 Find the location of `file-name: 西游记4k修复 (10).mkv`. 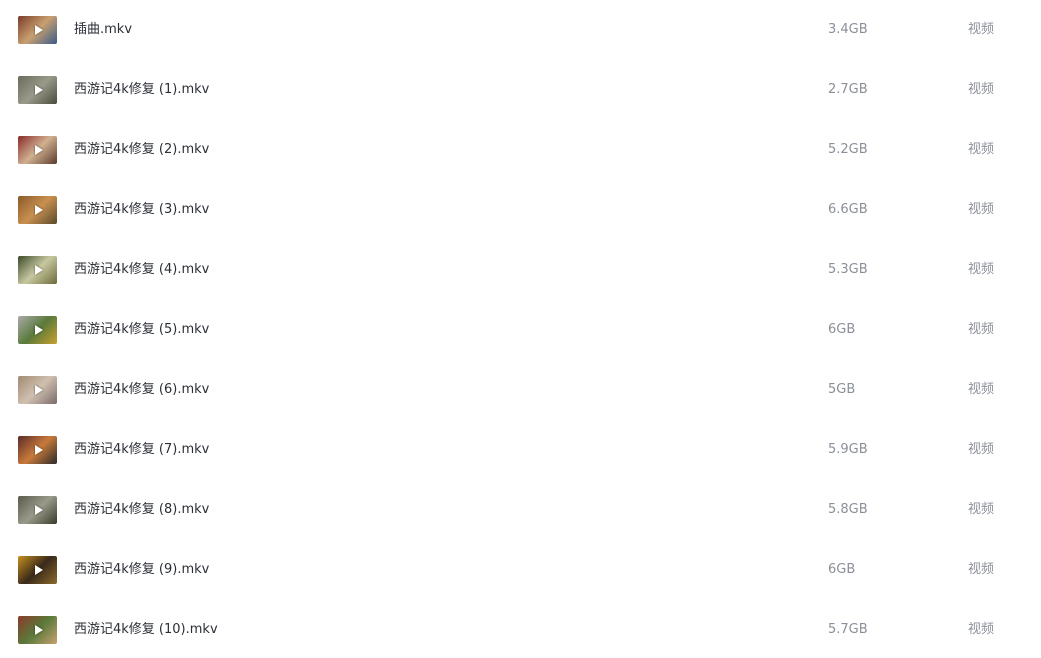

file-name: 西游记4k修复 (10).mkv is located at coordinates (146, 630).